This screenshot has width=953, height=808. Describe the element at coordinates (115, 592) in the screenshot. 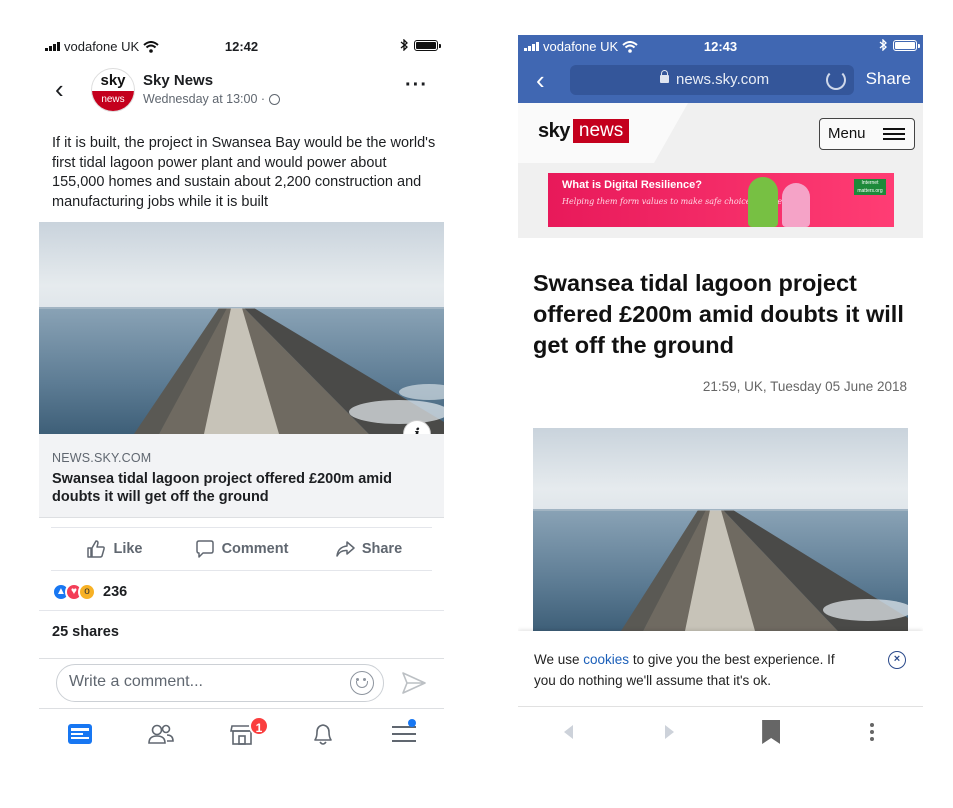

I see `reactions-count: 236` at that location.